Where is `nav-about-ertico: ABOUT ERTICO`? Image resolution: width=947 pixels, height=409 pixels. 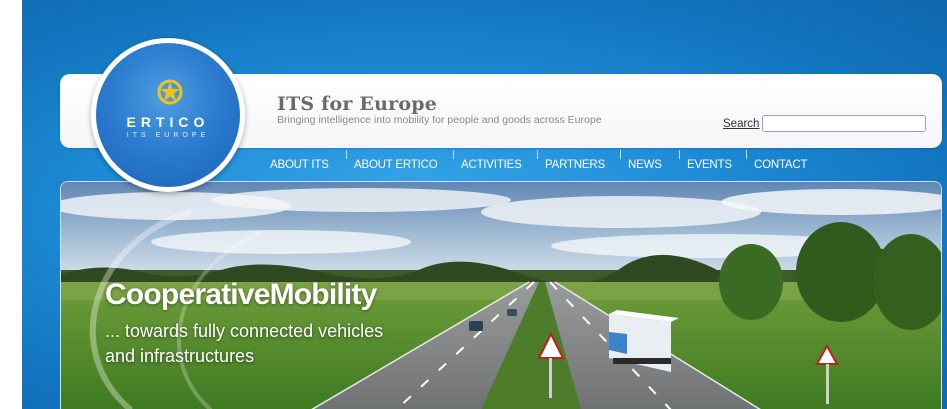
nav-about-ertico: ABOUT ERTICO is located at coordinates (403, 160).